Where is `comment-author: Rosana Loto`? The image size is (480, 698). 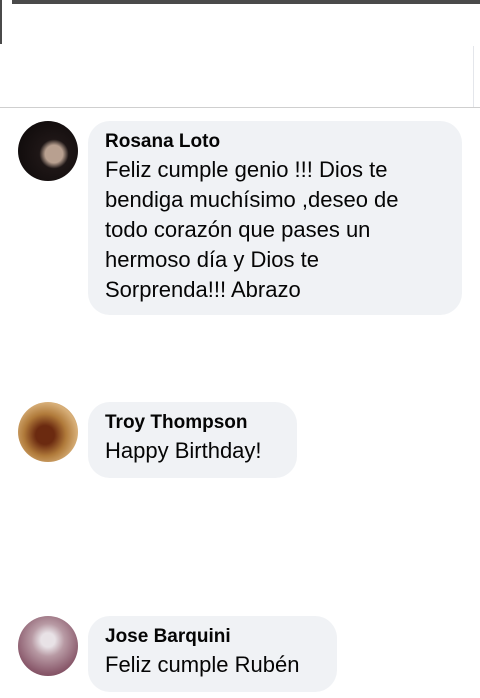 comment-author: Rosana Loto is located at coordinates (275, 142).